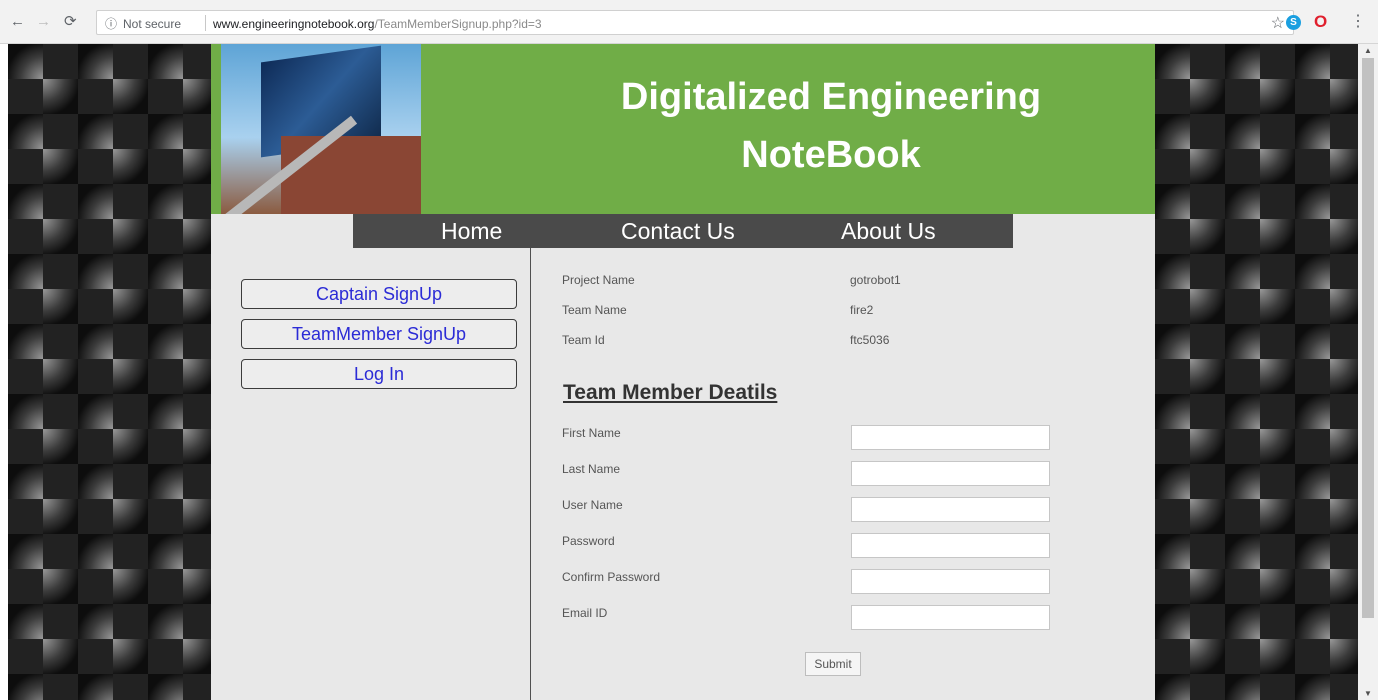 The width and height of the screenshot is (1378, 700). I want to click on url-host: www.engineeringnotebook.org, so click(294, 24).